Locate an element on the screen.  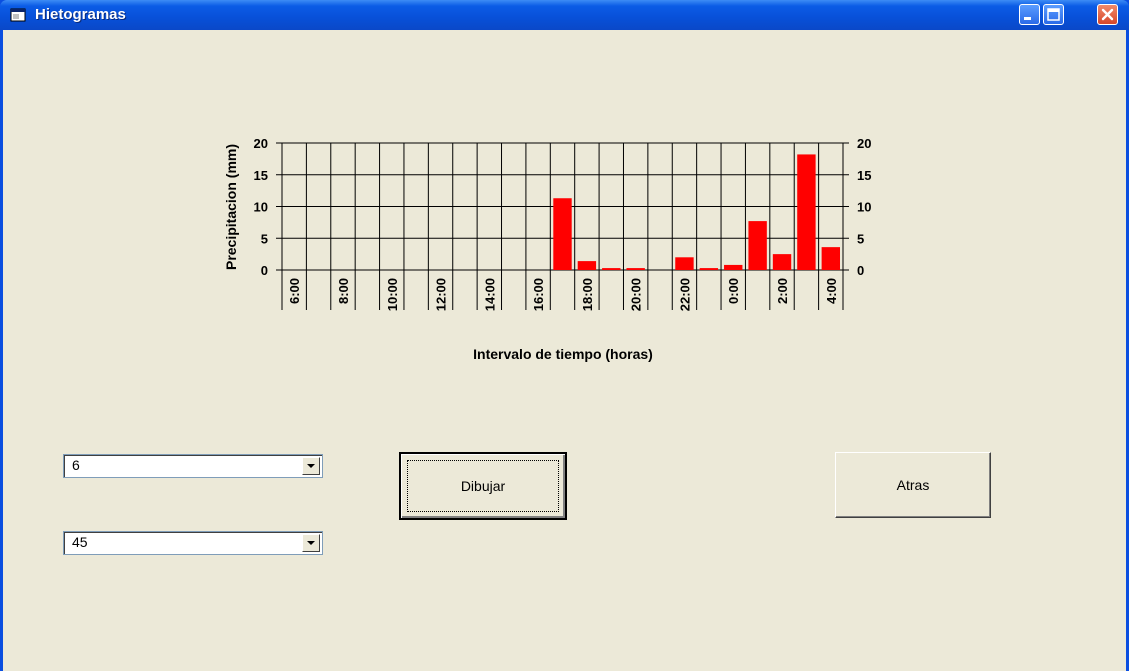
y-tick-label-right: 15 is located at coordinates (864, 175).